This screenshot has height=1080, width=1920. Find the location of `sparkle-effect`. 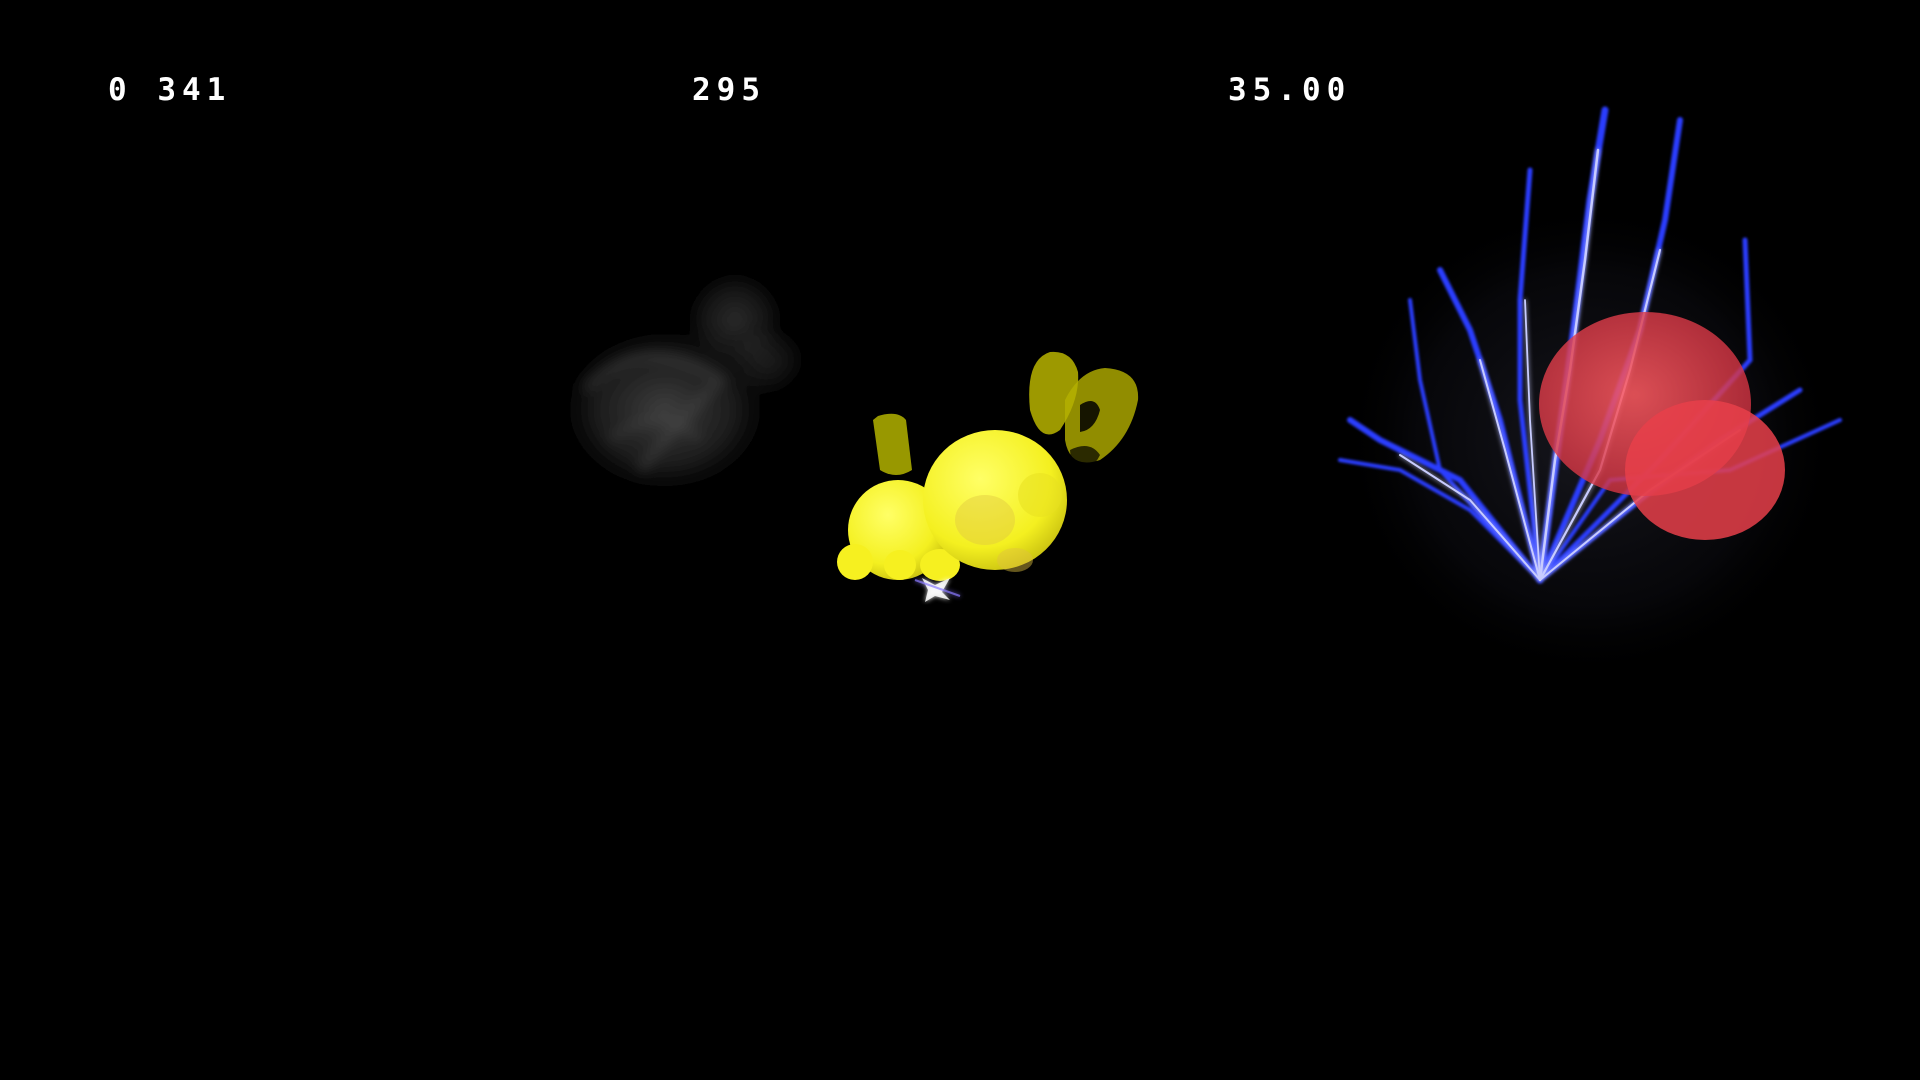

sparkle-effect is located at coordinates (937, 590).